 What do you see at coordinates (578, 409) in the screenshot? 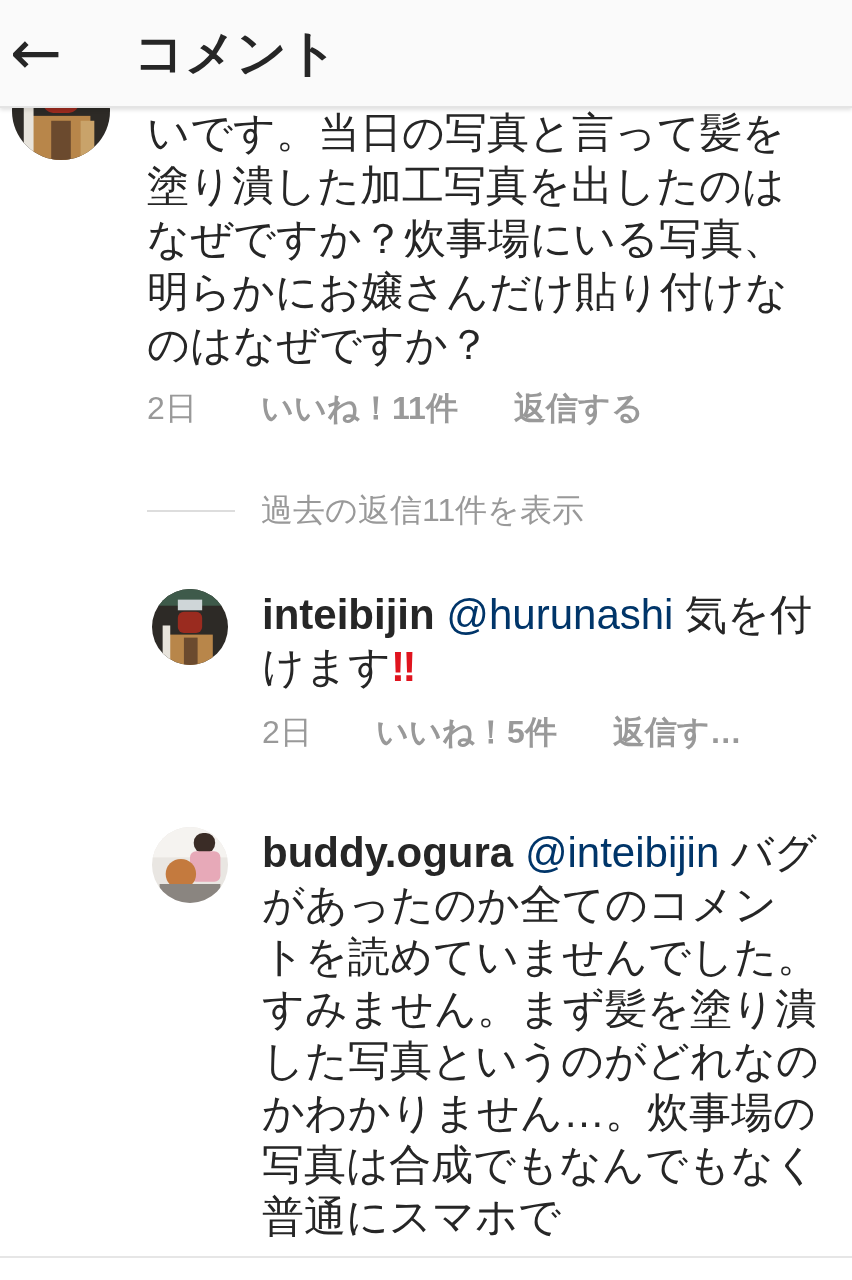
I see `reply-button: 返信する` at bounding box center [578, 409].